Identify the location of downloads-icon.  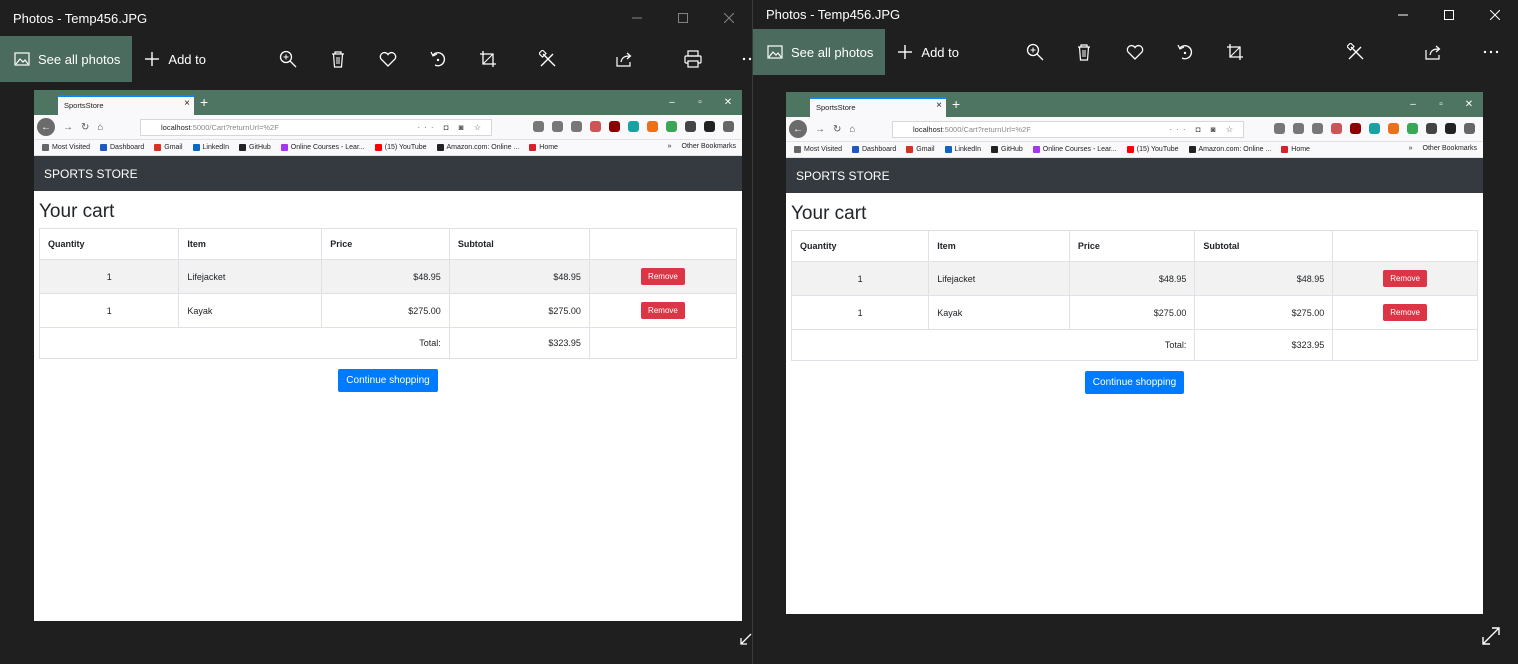
(1279, 128).